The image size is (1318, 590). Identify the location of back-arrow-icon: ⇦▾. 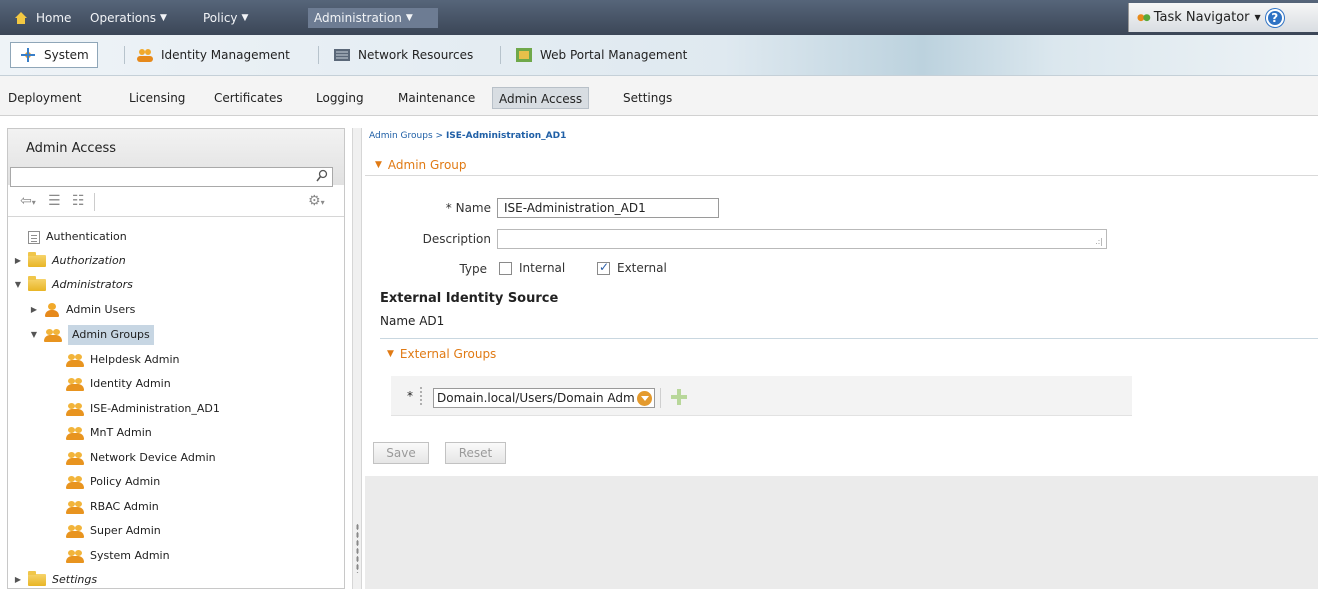
(28, 201).